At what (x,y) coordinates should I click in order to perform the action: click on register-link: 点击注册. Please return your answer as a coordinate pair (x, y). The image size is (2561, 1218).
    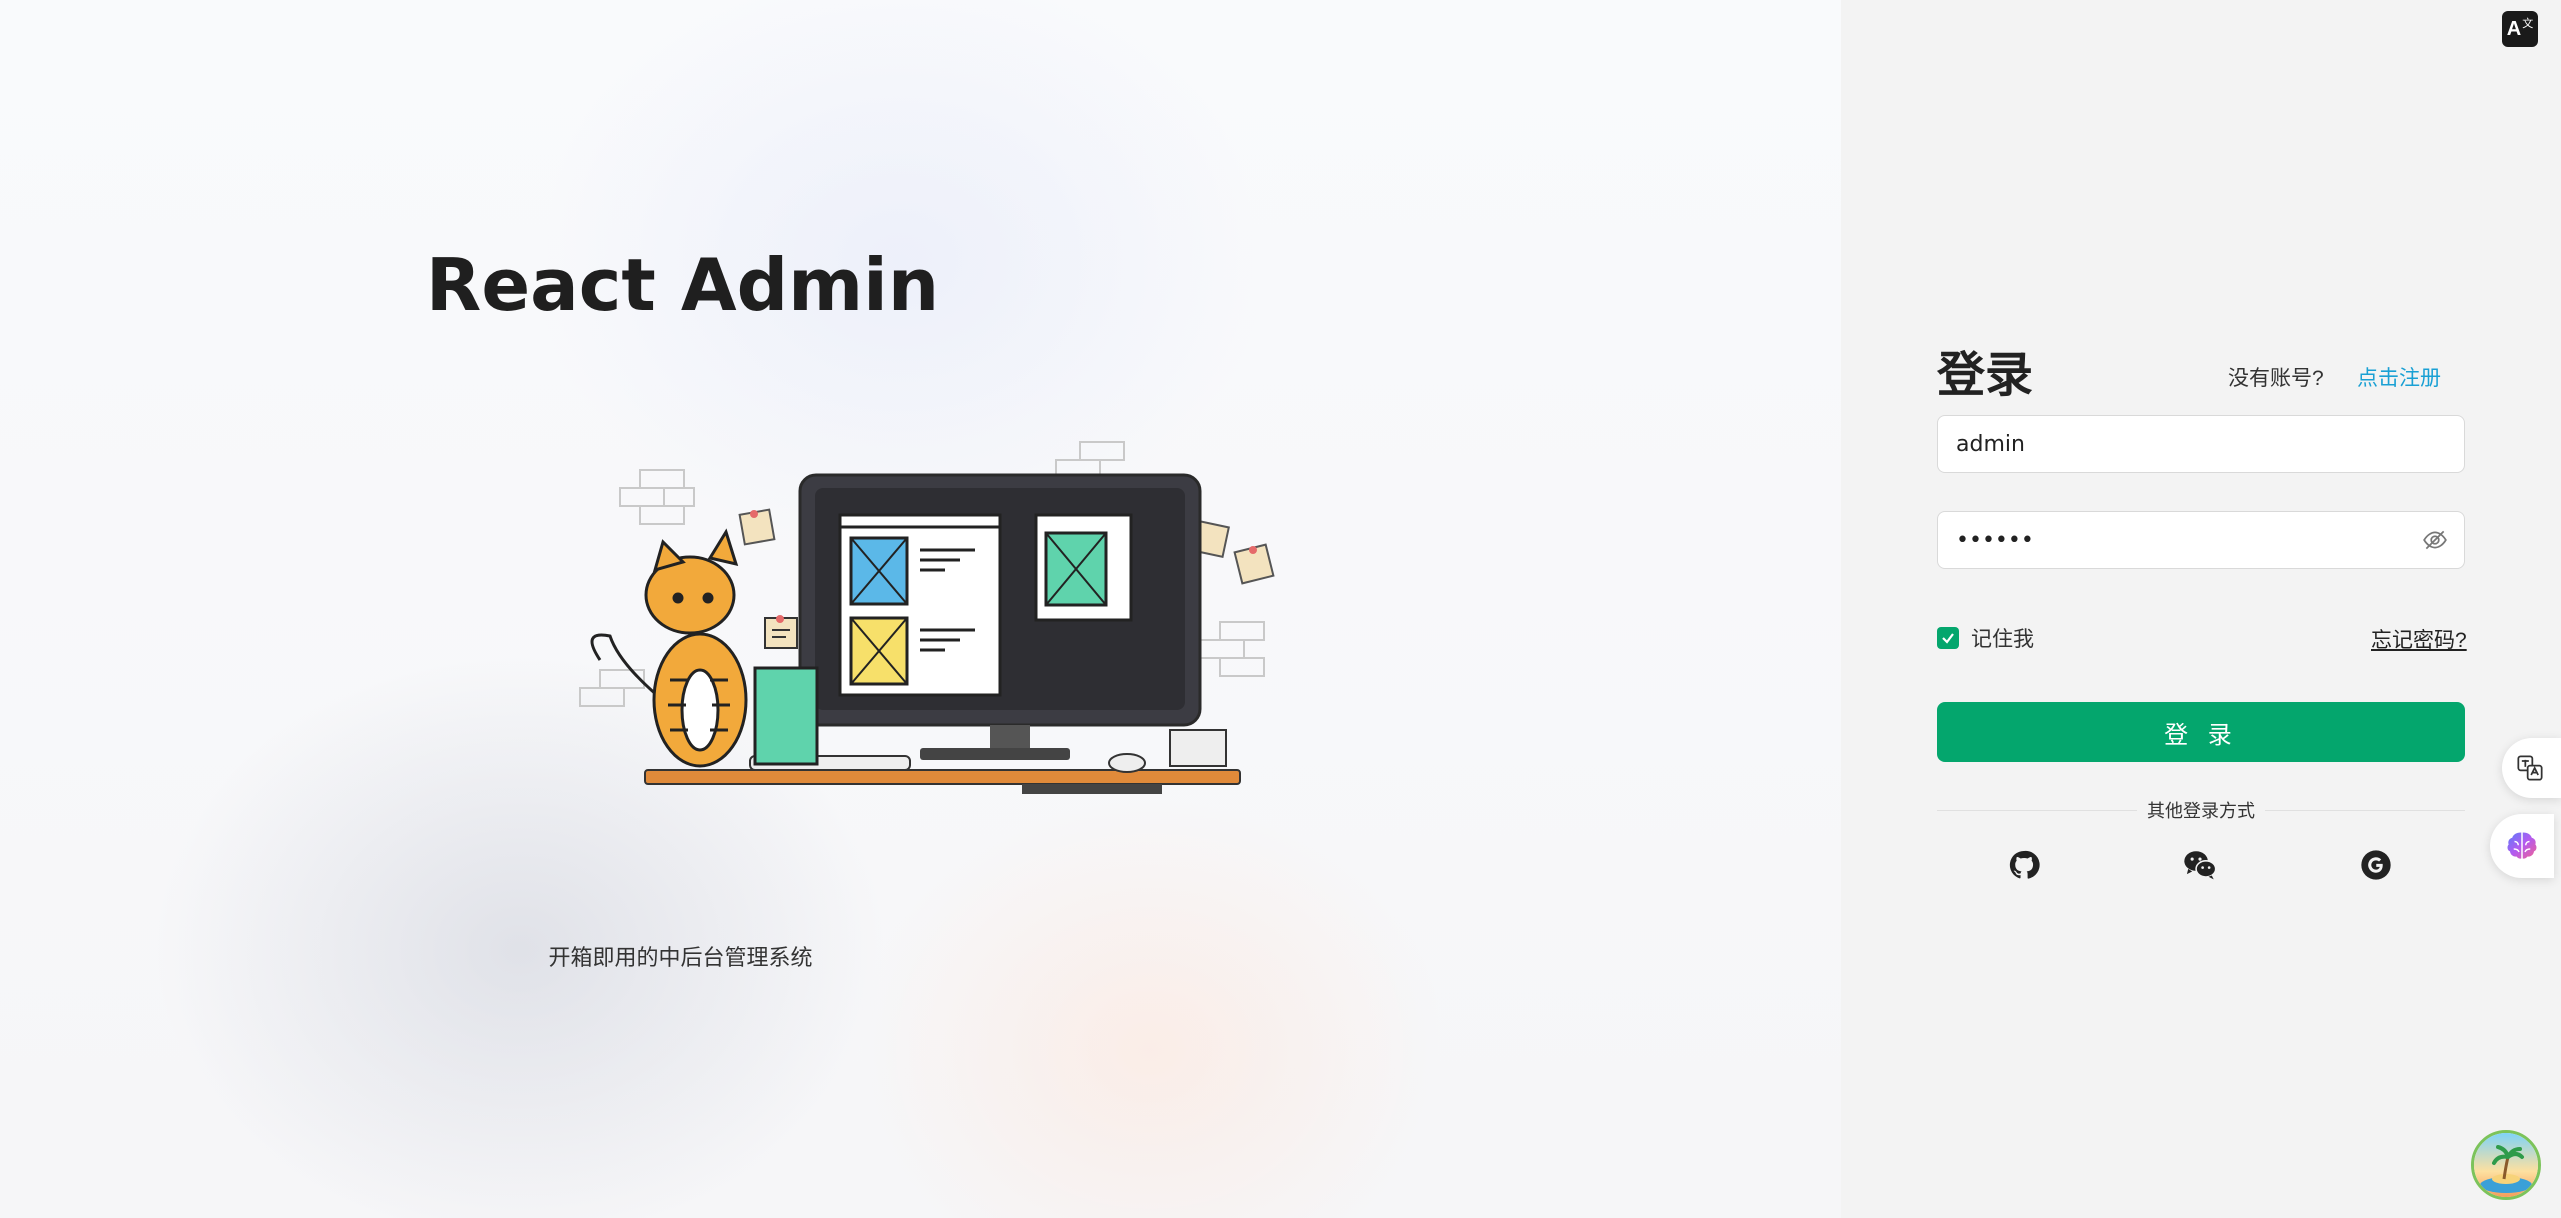
    Looking at the image, I should click on (2399, 377).